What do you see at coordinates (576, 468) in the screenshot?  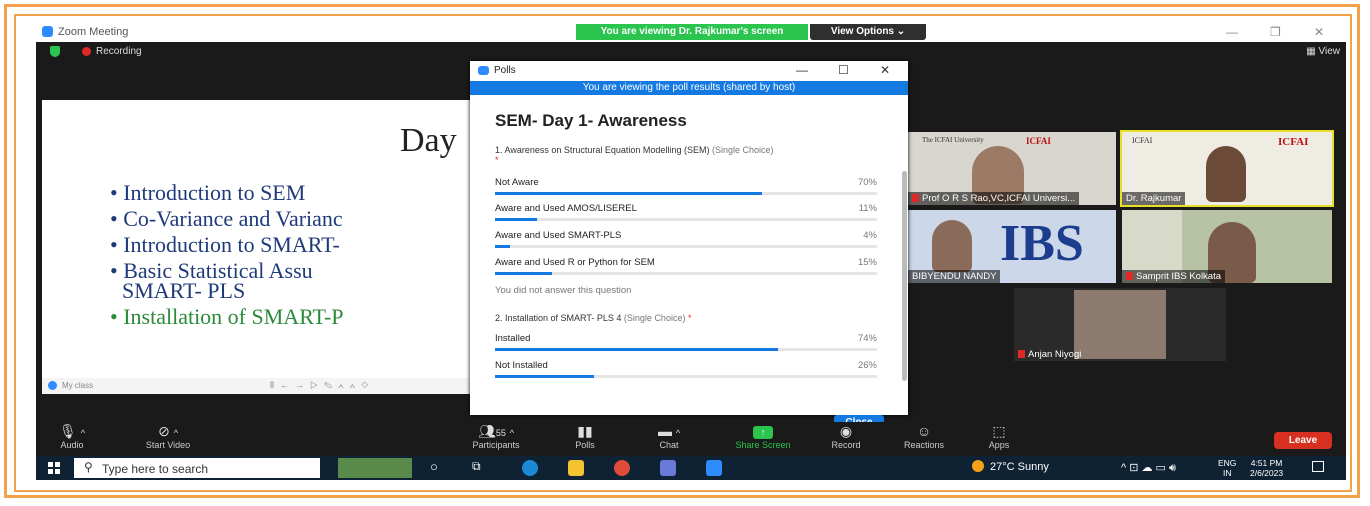 I see `file-explorer-icon` at bounding box center [576, 468].